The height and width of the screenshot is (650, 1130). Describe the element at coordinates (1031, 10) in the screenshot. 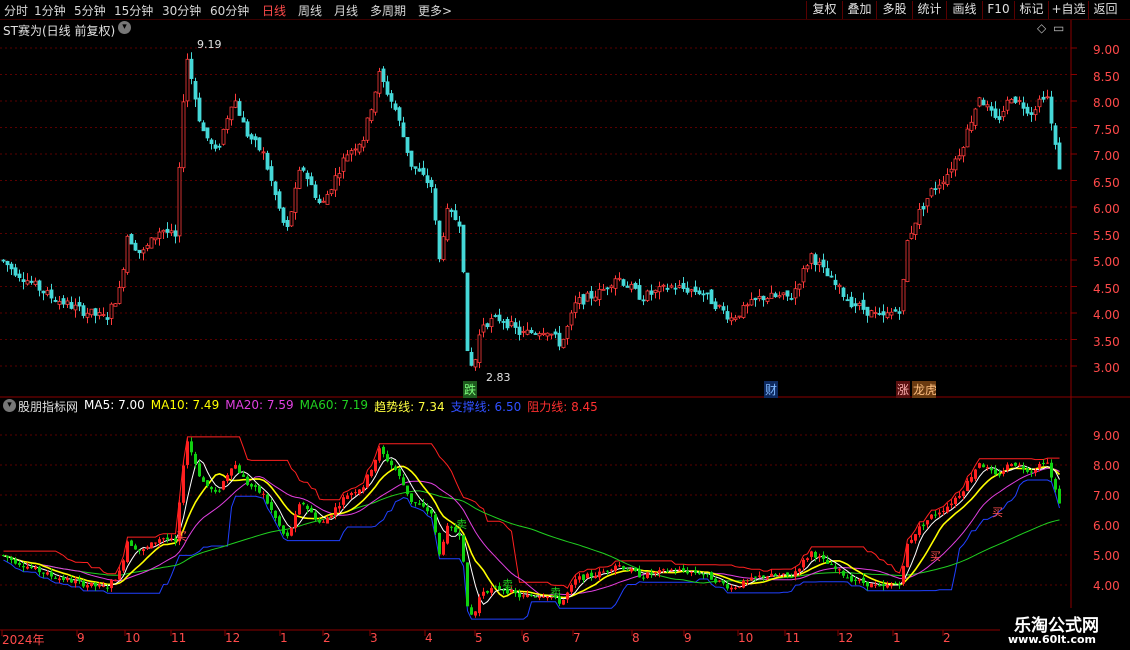

I see `mark-button: 标记` at that location.